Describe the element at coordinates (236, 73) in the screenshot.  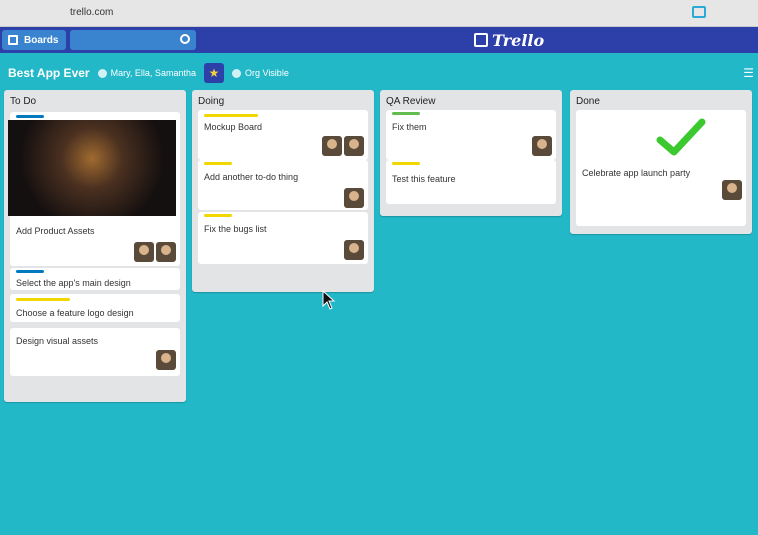
I see `visibility-icon` at that location.